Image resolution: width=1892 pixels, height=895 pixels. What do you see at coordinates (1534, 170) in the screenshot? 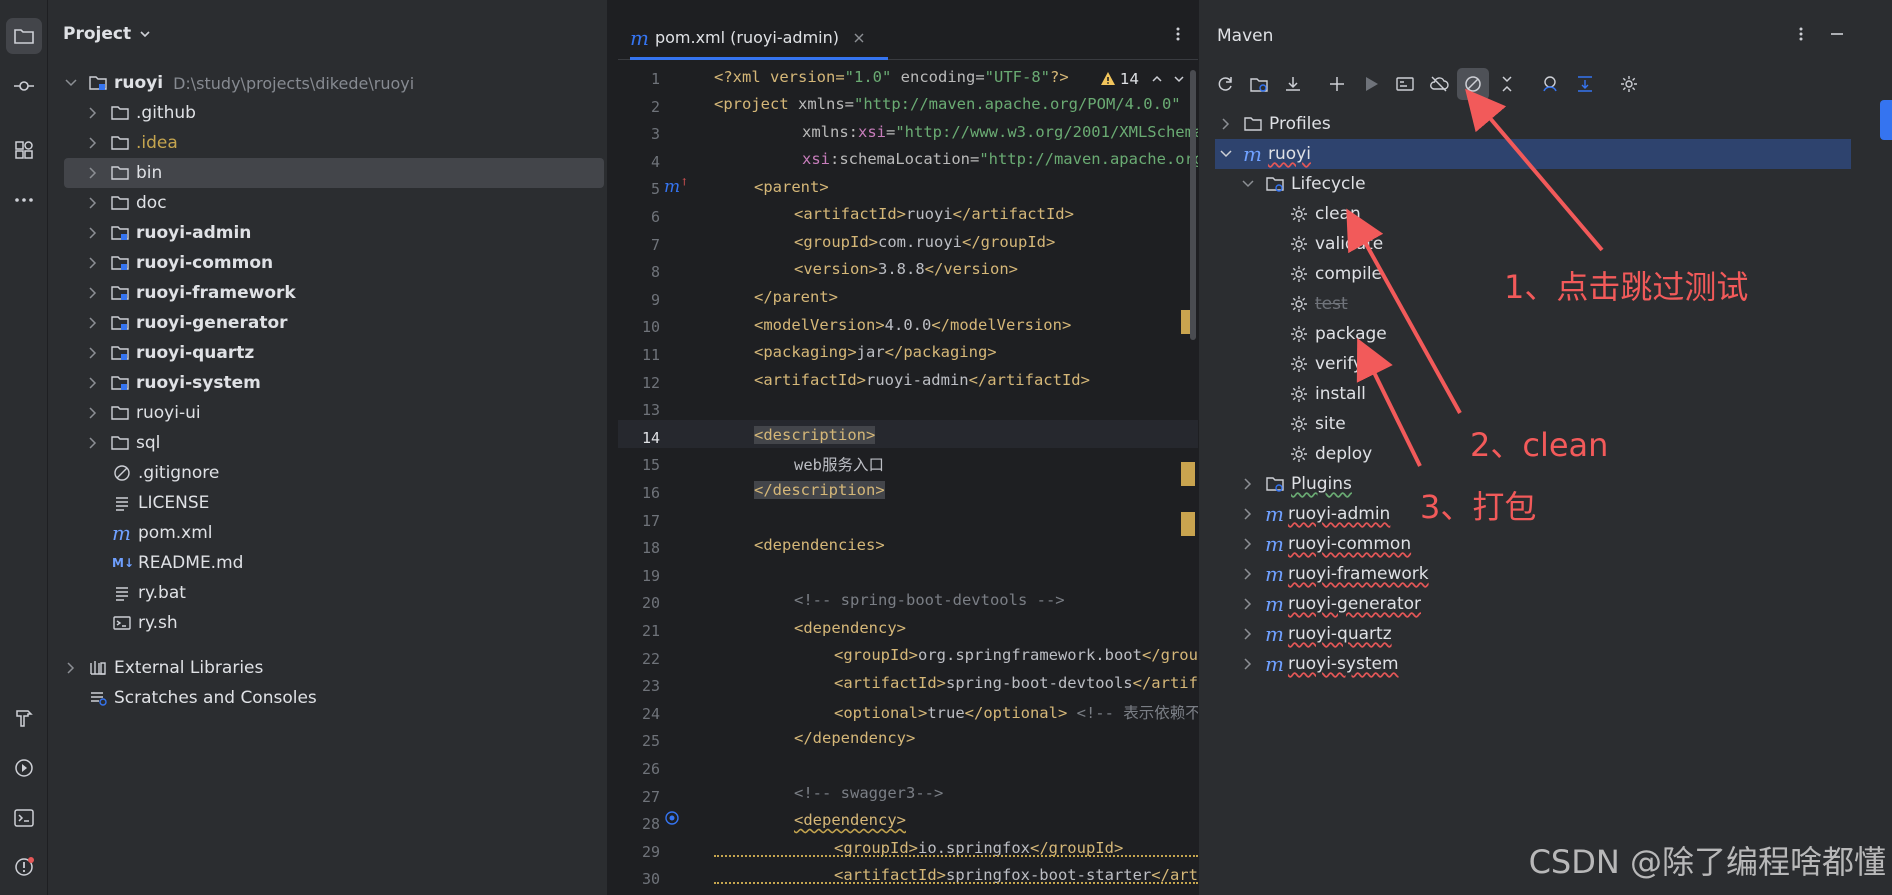
I see `arrow-to-skip-tests` at bounding box center [1534, 170].